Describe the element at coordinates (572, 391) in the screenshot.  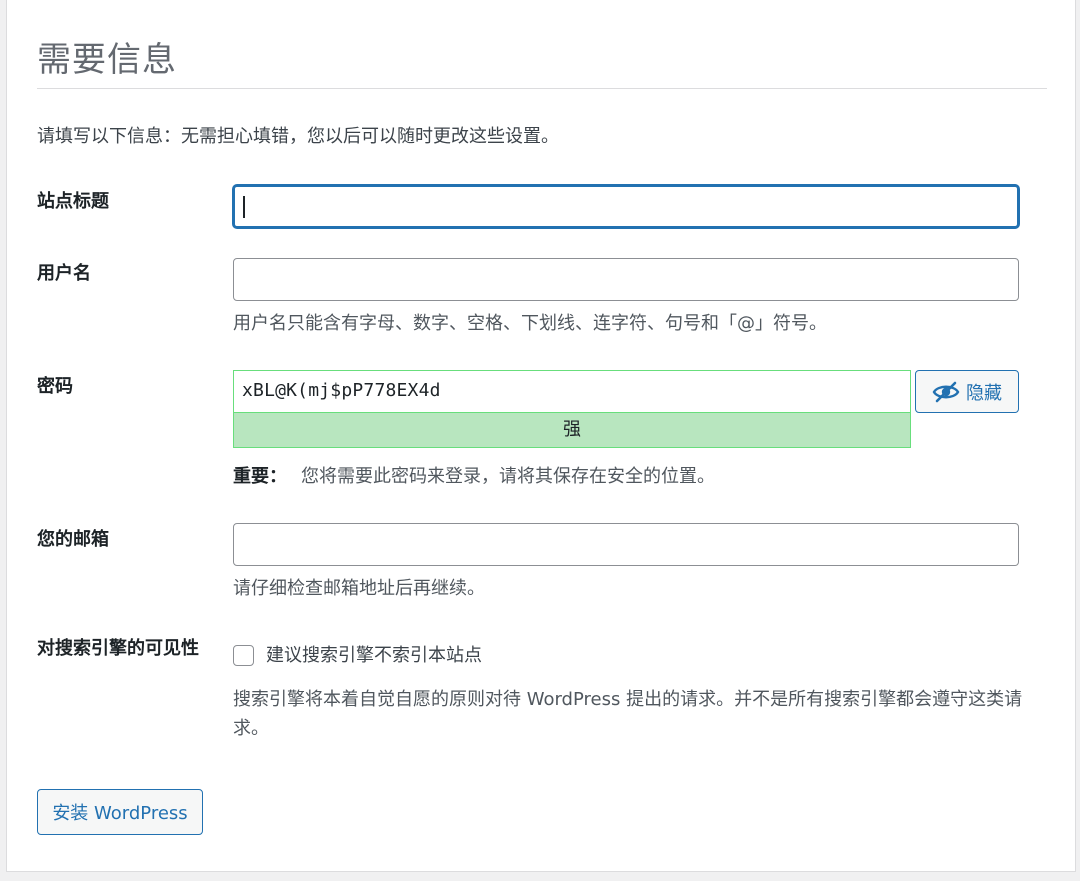
I see `password-input: xBL@K(mj$pP778EX4d` at that location.